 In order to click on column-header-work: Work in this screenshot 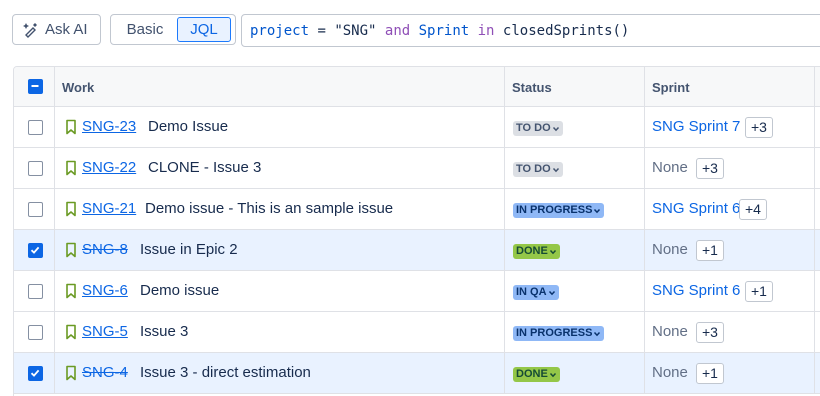, I will do `click(78, 87)`.